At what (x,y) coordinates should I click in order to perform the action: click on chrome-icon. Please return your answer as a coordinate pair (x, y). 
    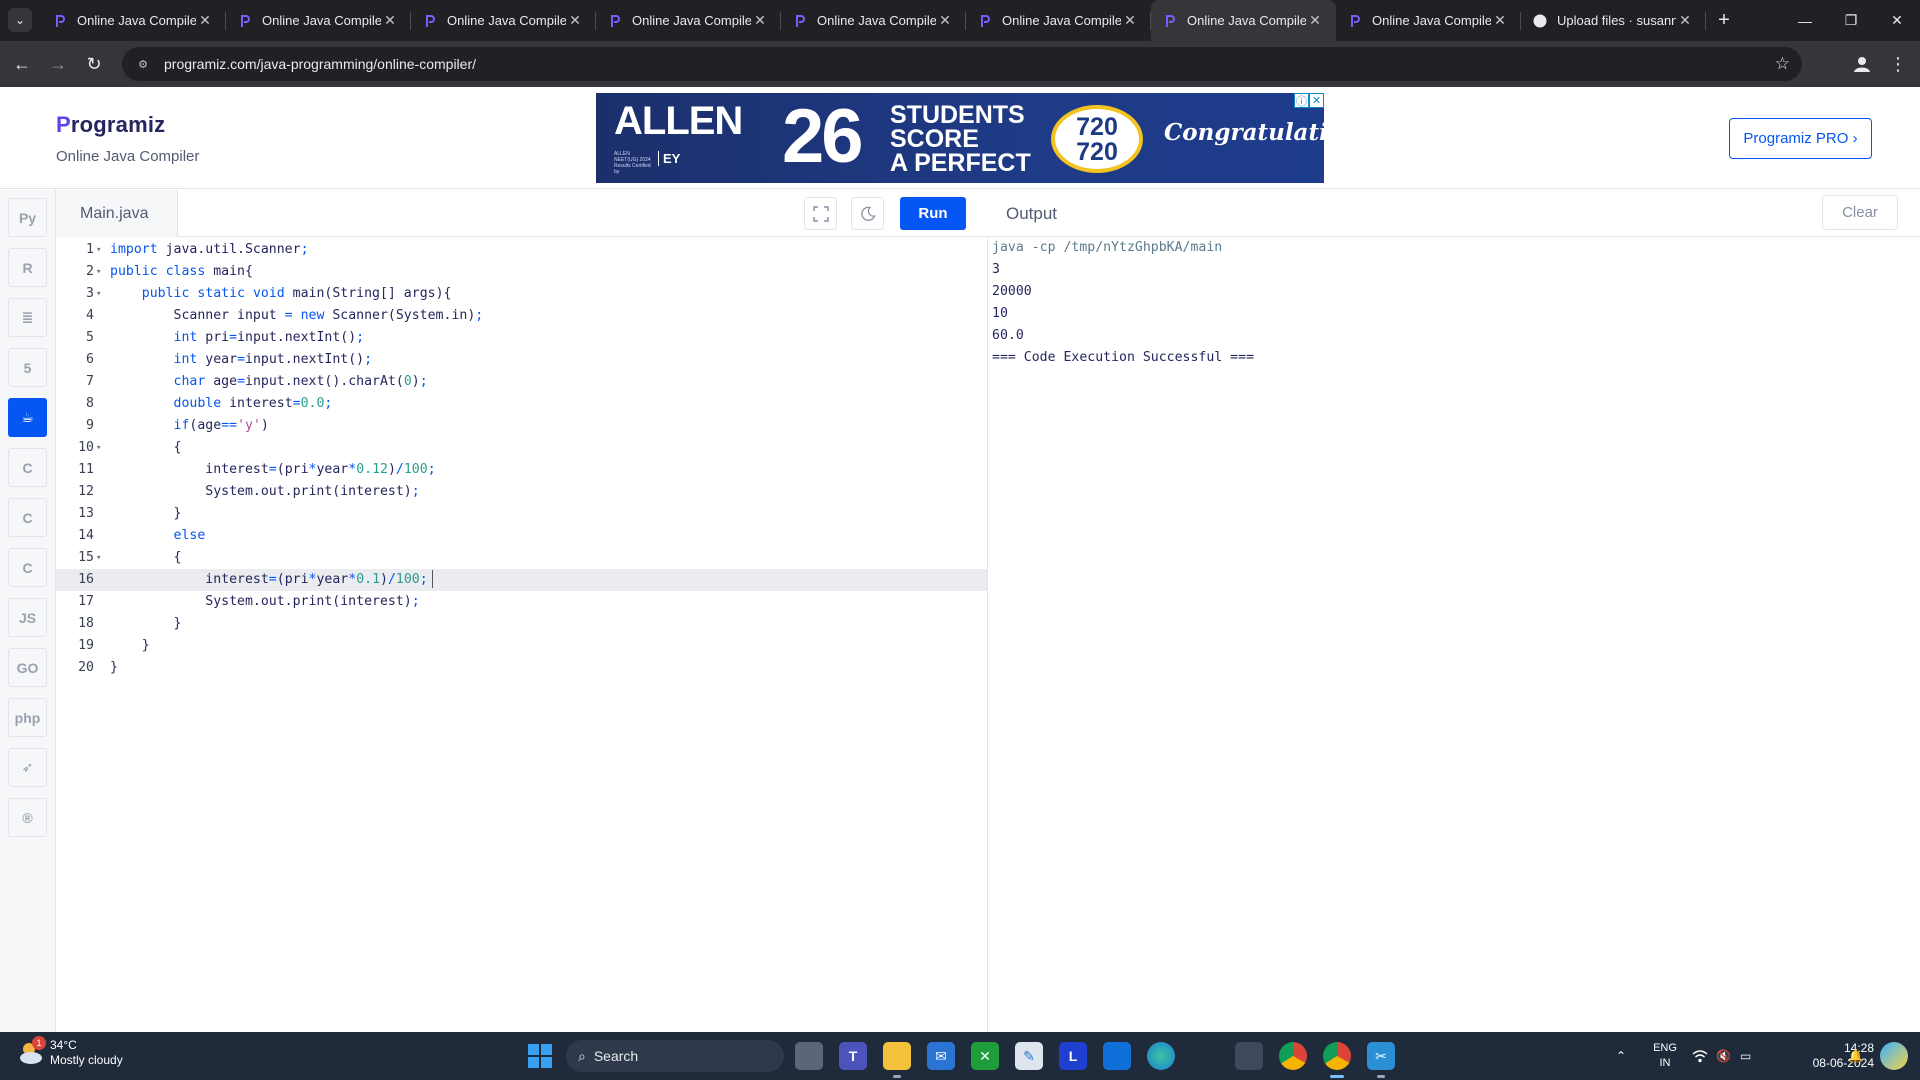
    Looking at the image, I should click on (1293, 1056).